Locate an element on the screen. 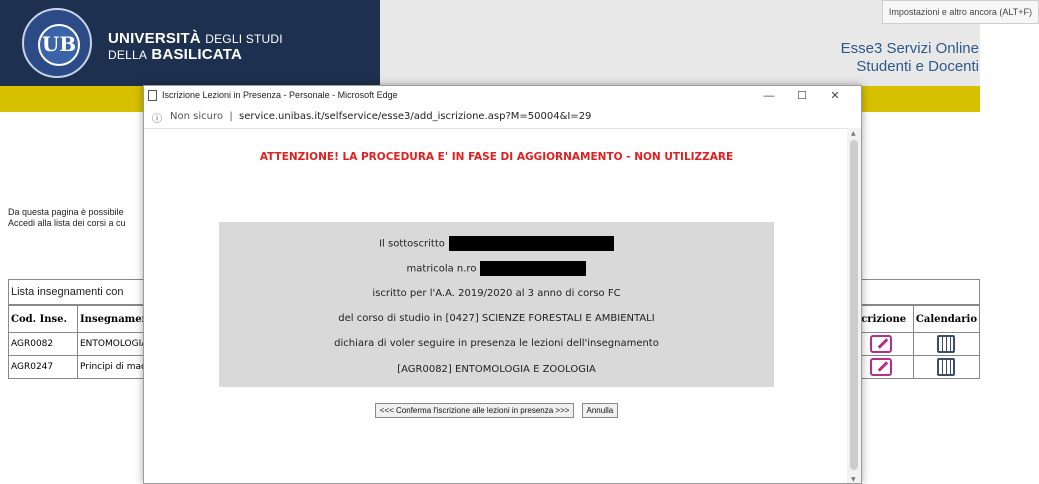 Image resolution: width=1039 pixels, height=484 pixels. minimize-button: — is located at coordinates (769, 96).